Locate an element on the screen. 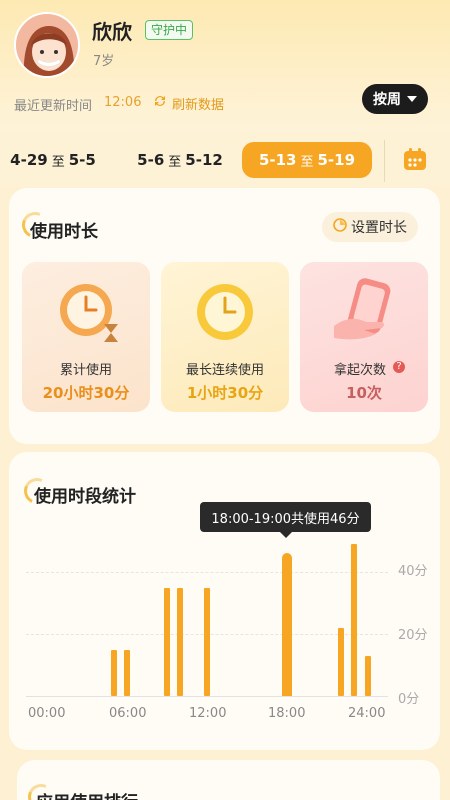  avatar is located at coordinates (47, 45).